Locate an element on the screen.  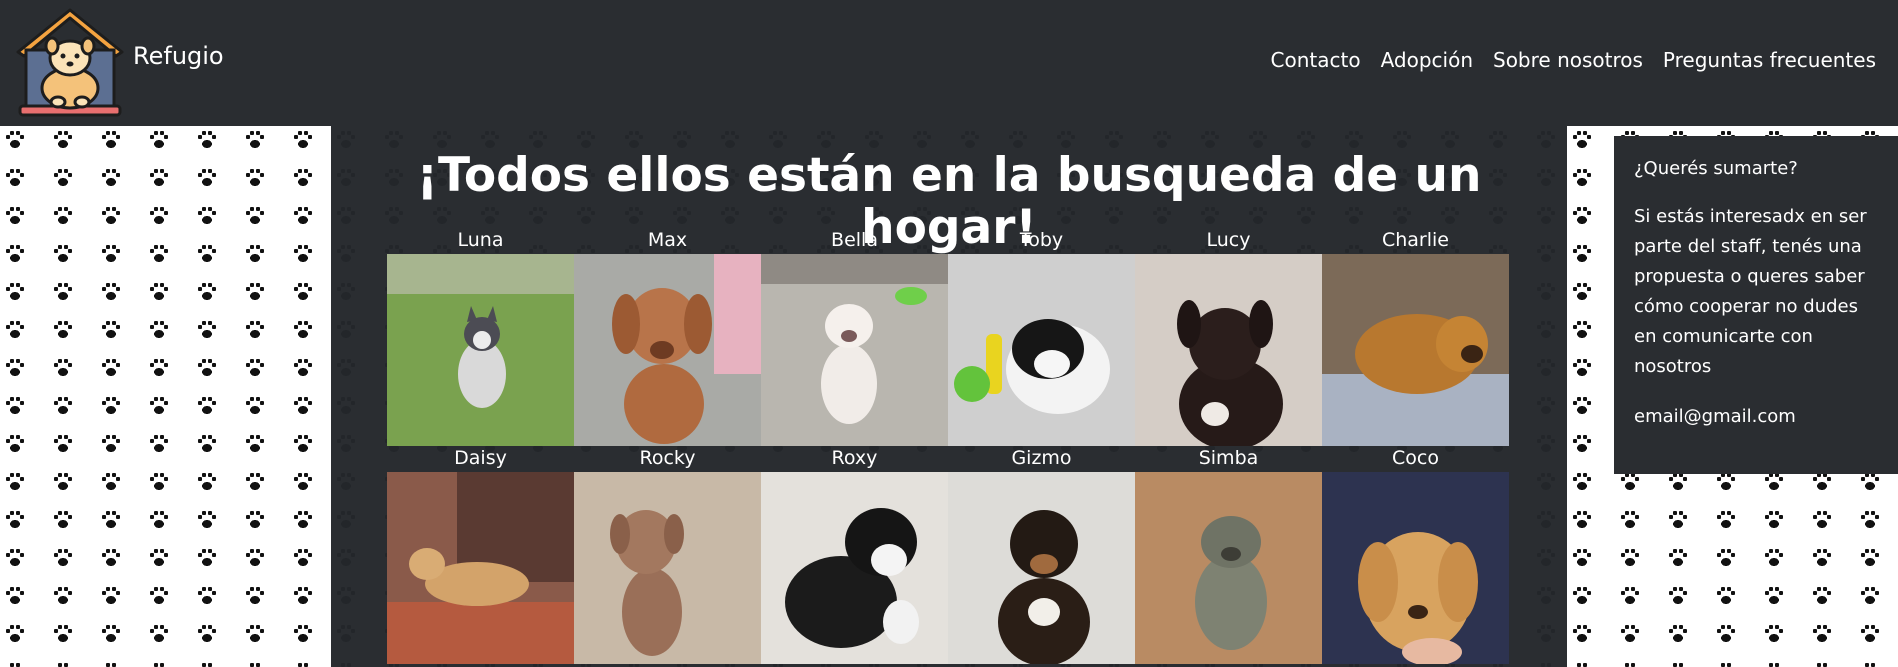
dog-name: Charlie is located at coordinates (1415, 240).